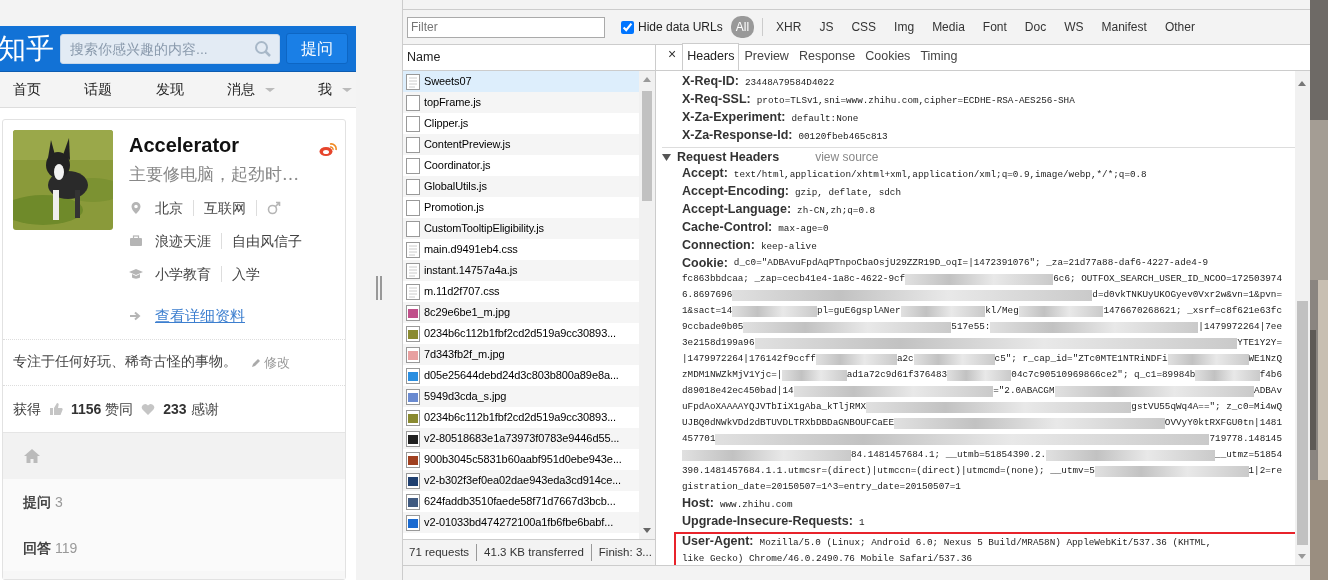 This screenshot has height=580, width=1328. I want to click on view-source-link: view source, so click(847, 157).